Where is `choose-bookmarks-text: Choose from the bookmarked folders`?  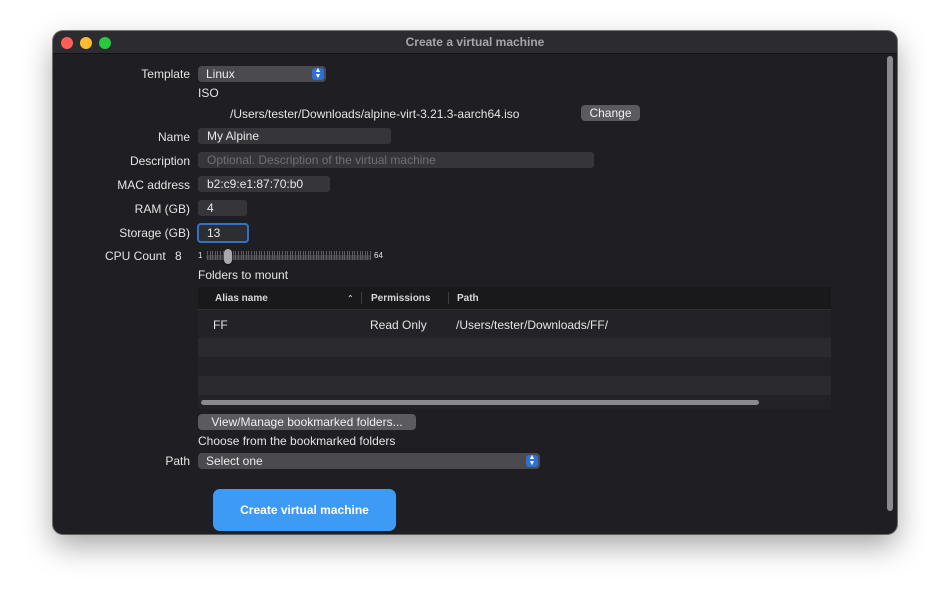 choose-bookmarks-text: Choose from the bookmarked folders is located at coordinates (297, 441).